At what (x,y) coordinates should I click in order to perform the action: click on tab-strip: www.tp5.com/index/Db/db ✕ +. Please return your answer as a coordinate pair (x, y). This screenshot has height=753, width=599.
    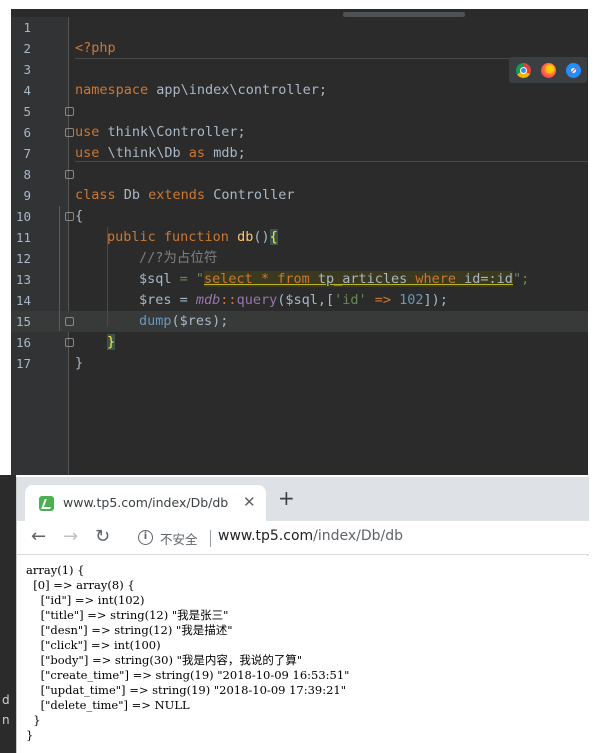
    Looking at the image, I should click on (303, 499).